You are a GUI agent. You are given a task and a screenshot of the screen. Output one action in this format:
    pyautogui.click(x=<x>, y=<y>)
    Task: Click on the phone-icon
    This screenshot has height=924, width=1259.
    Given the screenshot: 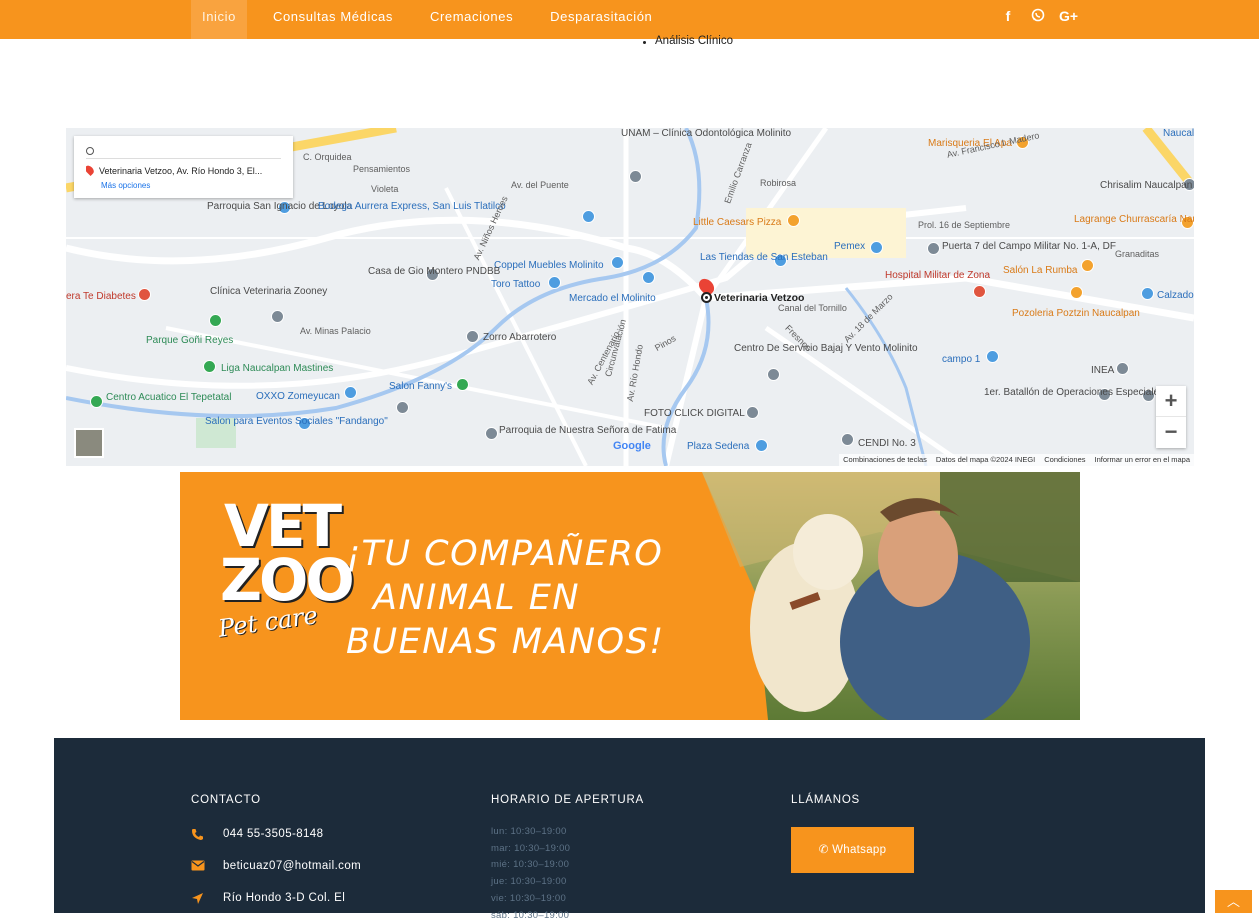 What is the action you would take?
    pyautogui.click(x=199, y=834)
    